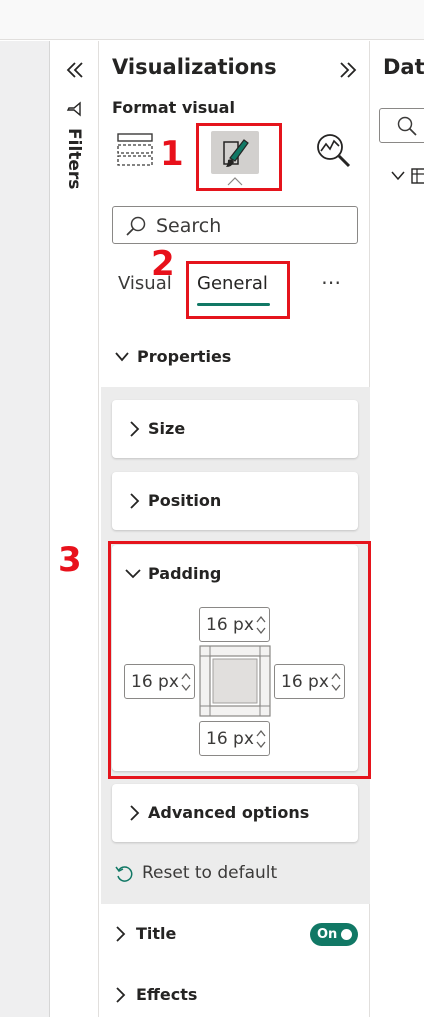 Image resolution: width=424 pixels, height=1017 pixels. Describe the element at coordinates (166, 994) in the screenshot. I see `effects-section-header: Effects` at that location.